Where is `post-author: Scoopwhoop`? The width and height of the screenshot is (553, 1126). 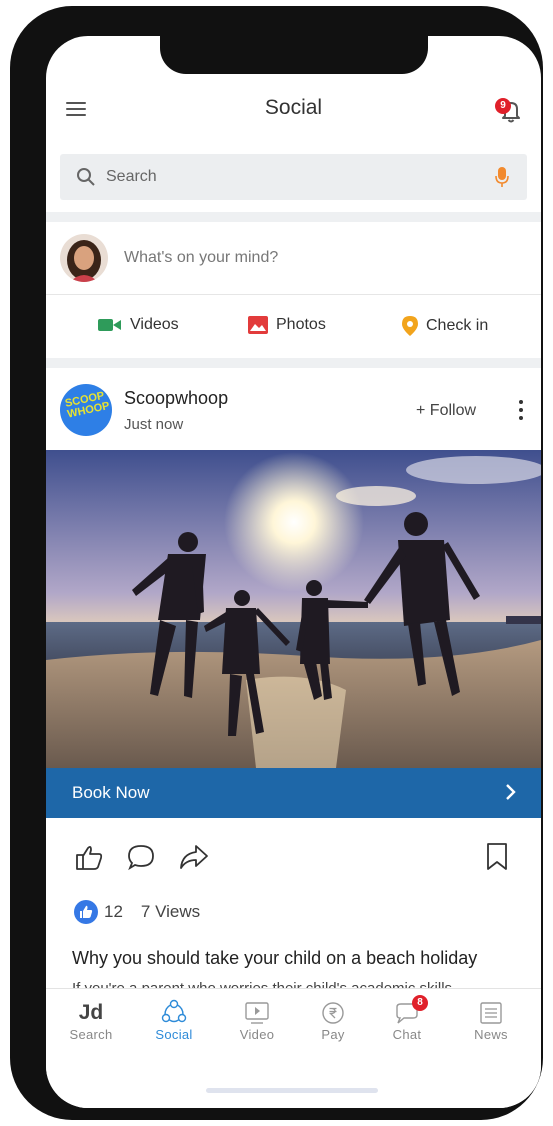 post-author: Scoopwhoop is located at coordinates (176, 398).